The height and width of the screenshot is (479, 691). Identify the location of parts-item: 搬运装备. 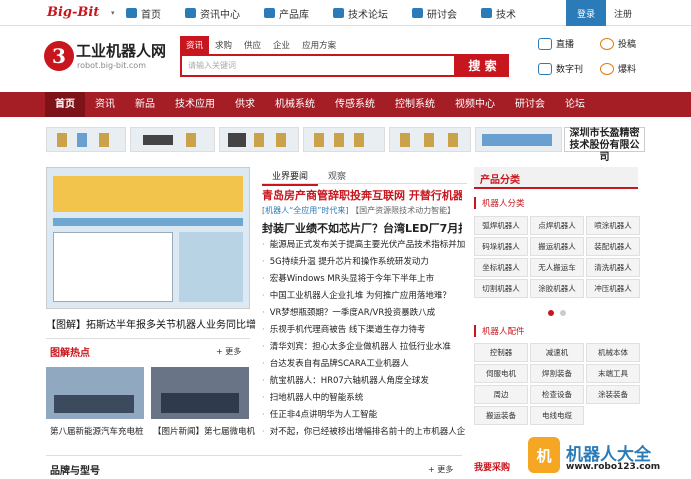
(501, 415).